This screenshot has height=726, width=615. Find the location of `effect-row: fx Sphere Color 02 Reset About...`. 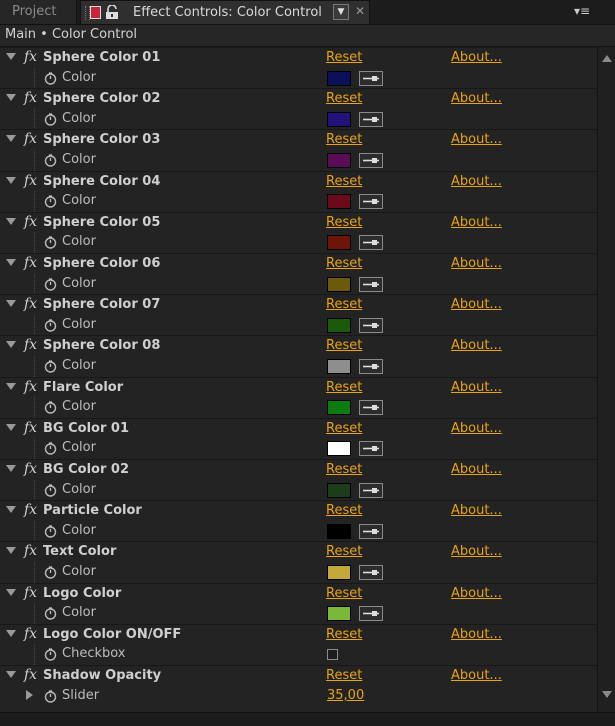

effect-row: fx Sphere Color 02 Reset About... is located at coordinates (298, 99).